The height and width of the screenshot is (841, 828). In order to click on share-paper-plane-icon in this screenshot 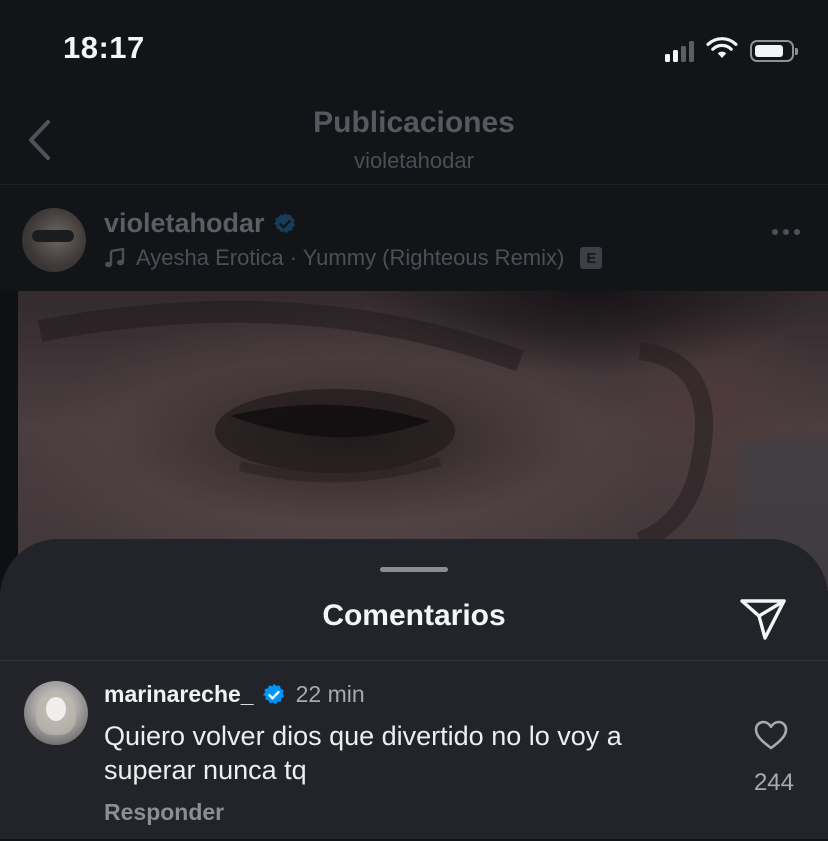, I will do `click(763, 619)`.